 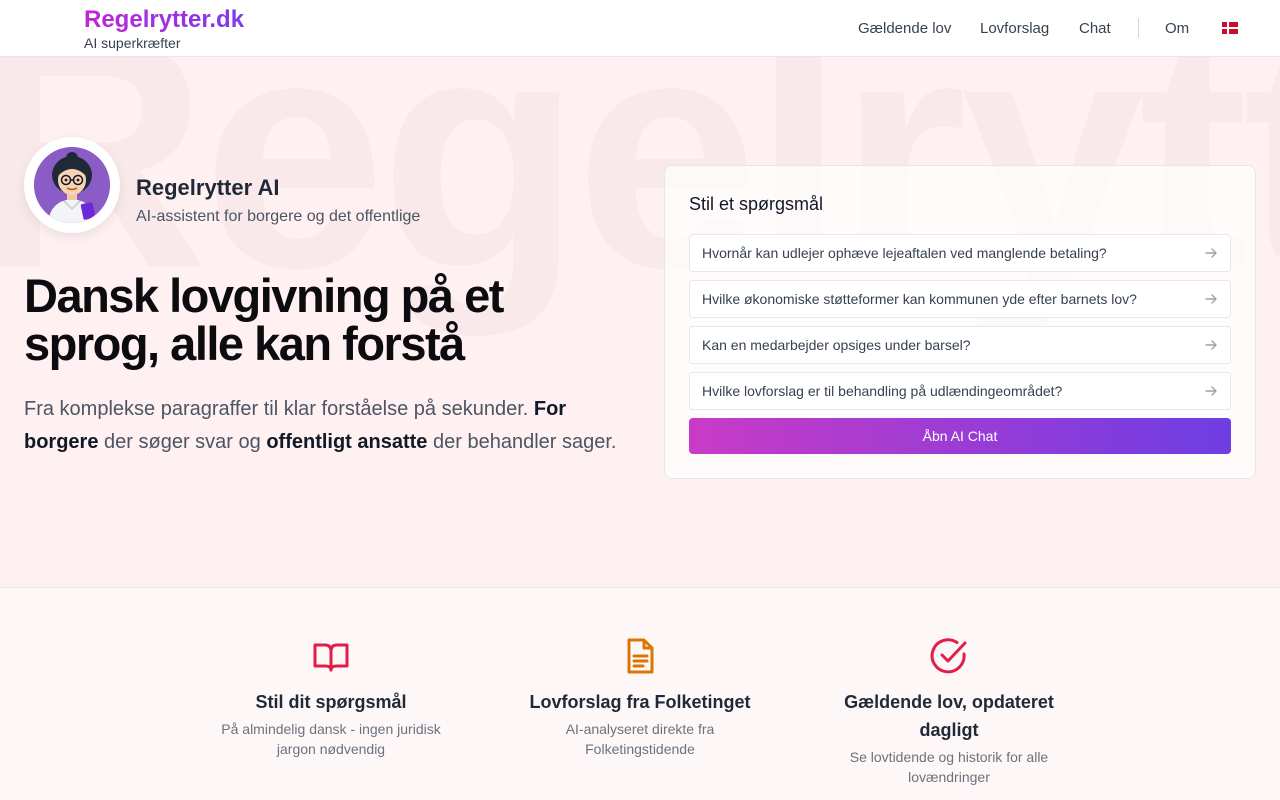 I want to click on hero-description-text-3: der behandler sager., so click(x=522, y=442).